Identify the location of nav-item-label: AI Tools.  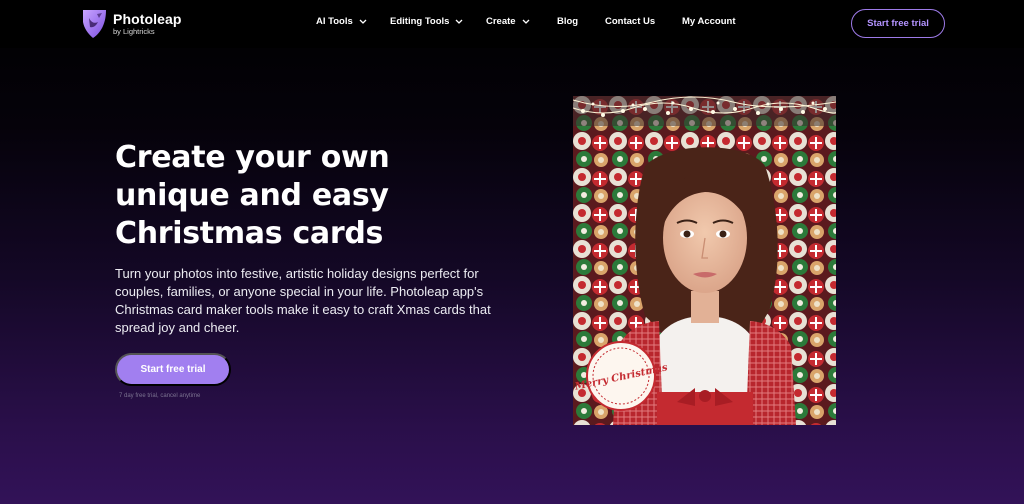
(334, 21).